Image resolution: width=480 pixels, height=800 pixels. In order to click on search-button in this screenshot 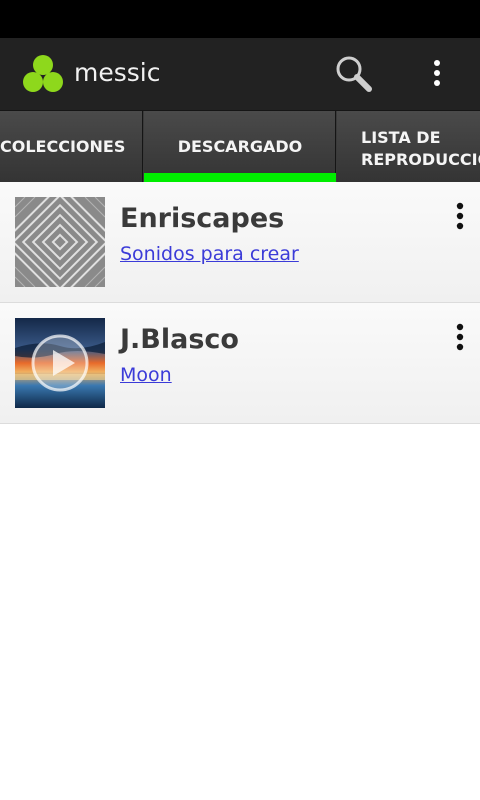, I will do `click(354, 74)`.